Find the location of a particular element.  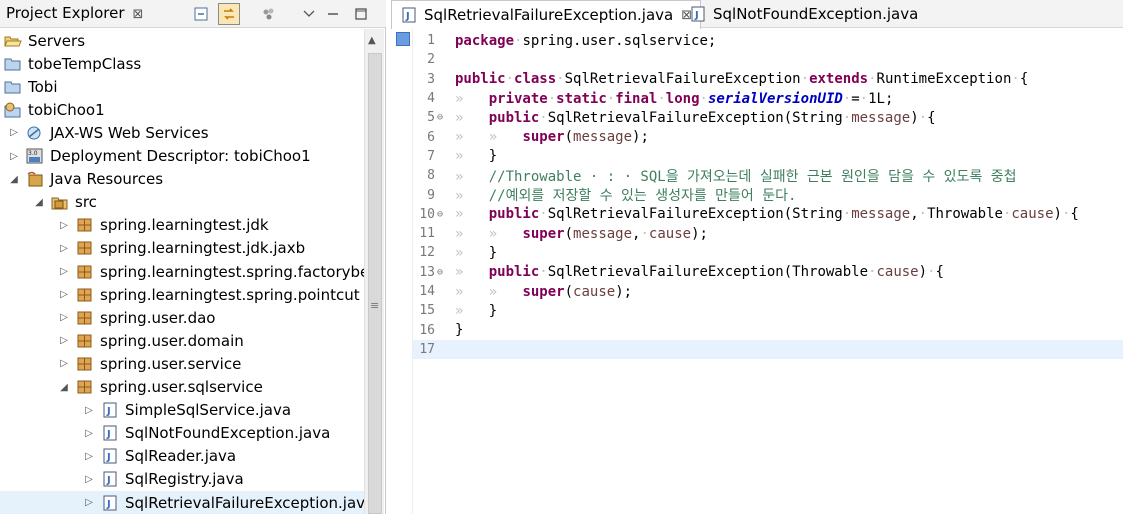

tree-item: tobeTempClass is located at coordinates (70, 63).